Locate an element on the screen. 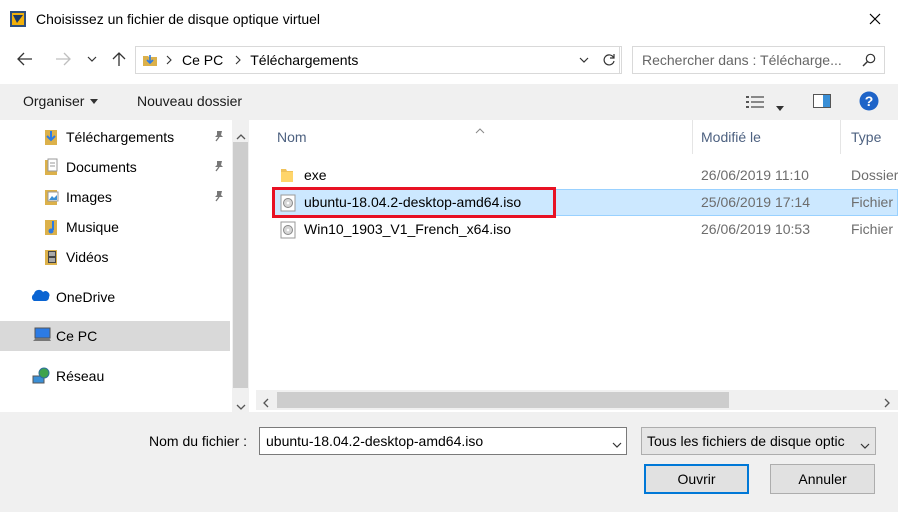 The width and height of the screenshot is (898, 512). sidebar-item-documents: Documents is located at coordinates (115, 167).